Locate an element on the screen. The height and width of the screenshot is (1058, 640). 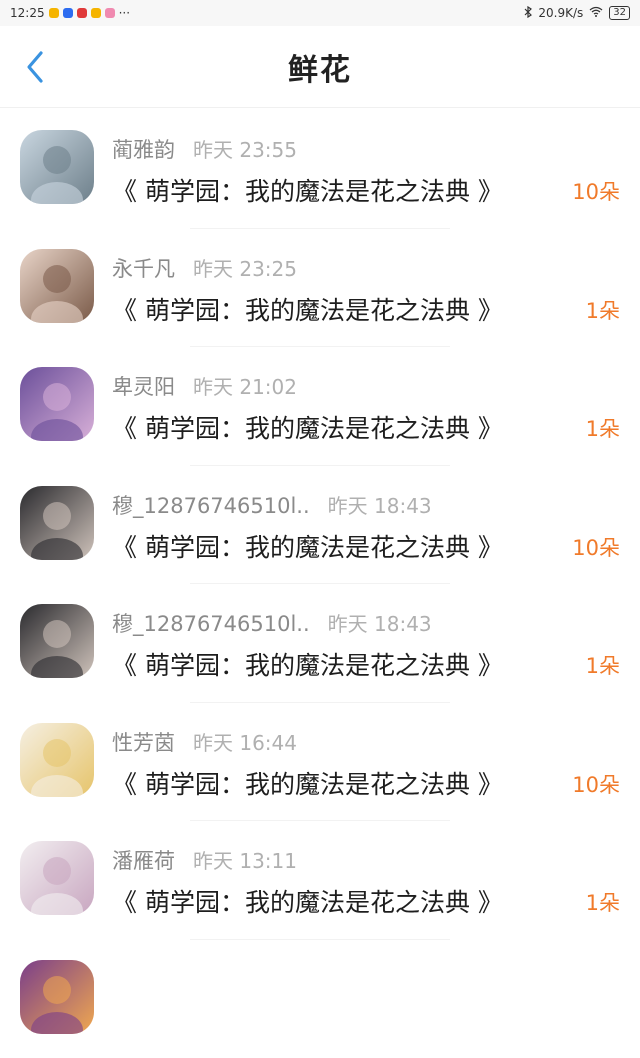
user-name: 永千凡 is located at coordinates (143, 268).